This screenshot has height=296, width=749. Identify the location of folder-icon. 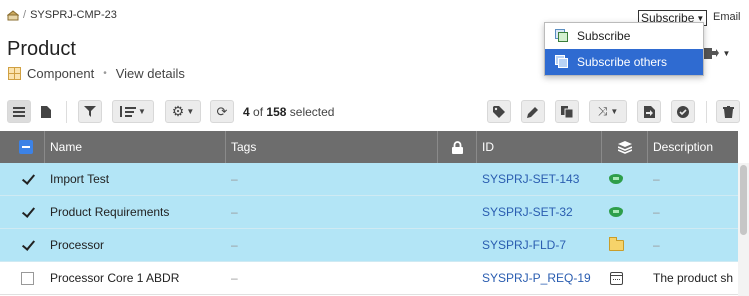
(616, 243).